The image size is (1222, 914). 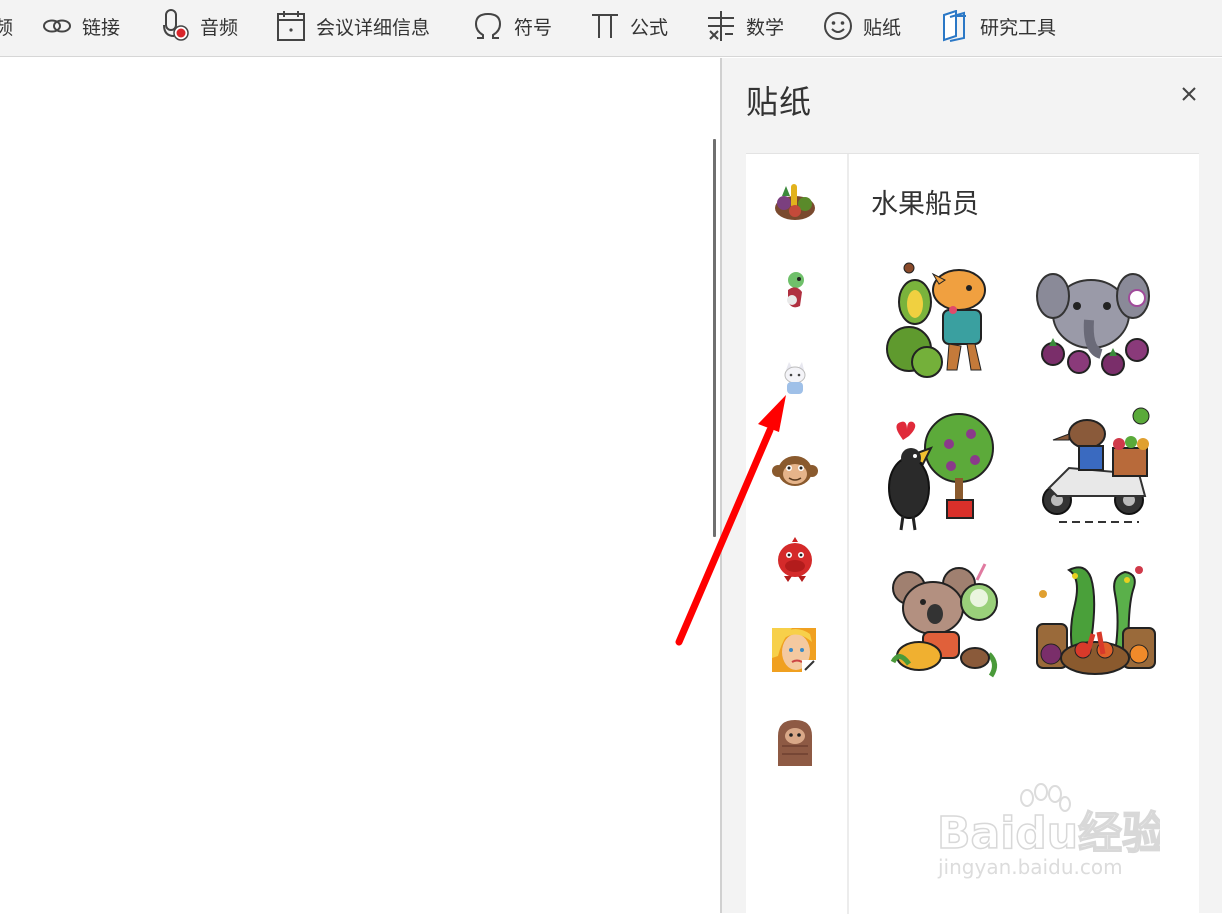 I want to click on video-button: 频, so click(x=6, y=26).